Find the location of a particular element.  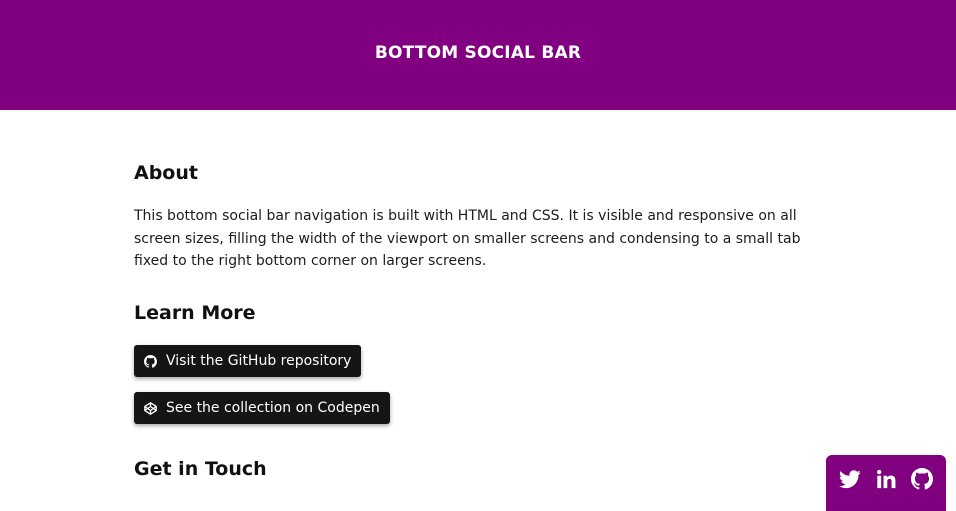

codepen-button-label: See the collection on Codepen is located at coordinates (273, 408).